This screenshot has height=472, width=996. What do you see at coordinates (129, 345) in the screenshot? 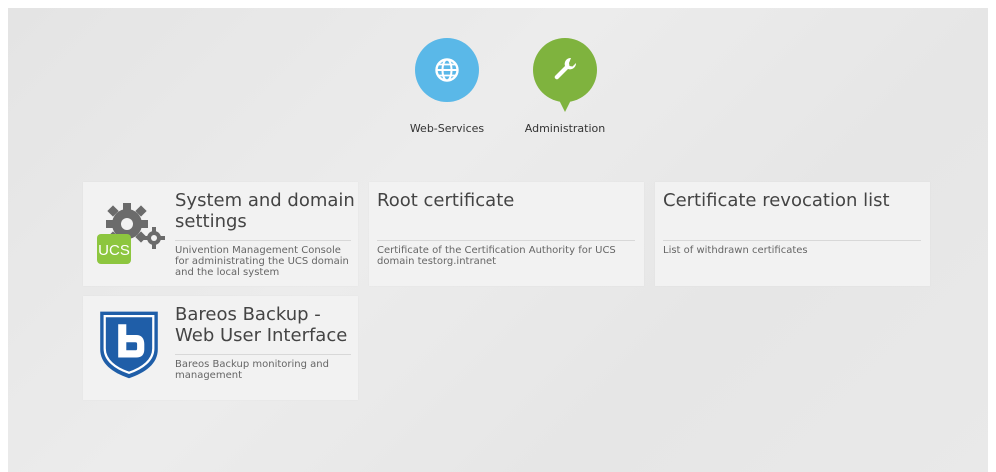
I see `bareos-shield-logo` at bounding box center [129, 345].